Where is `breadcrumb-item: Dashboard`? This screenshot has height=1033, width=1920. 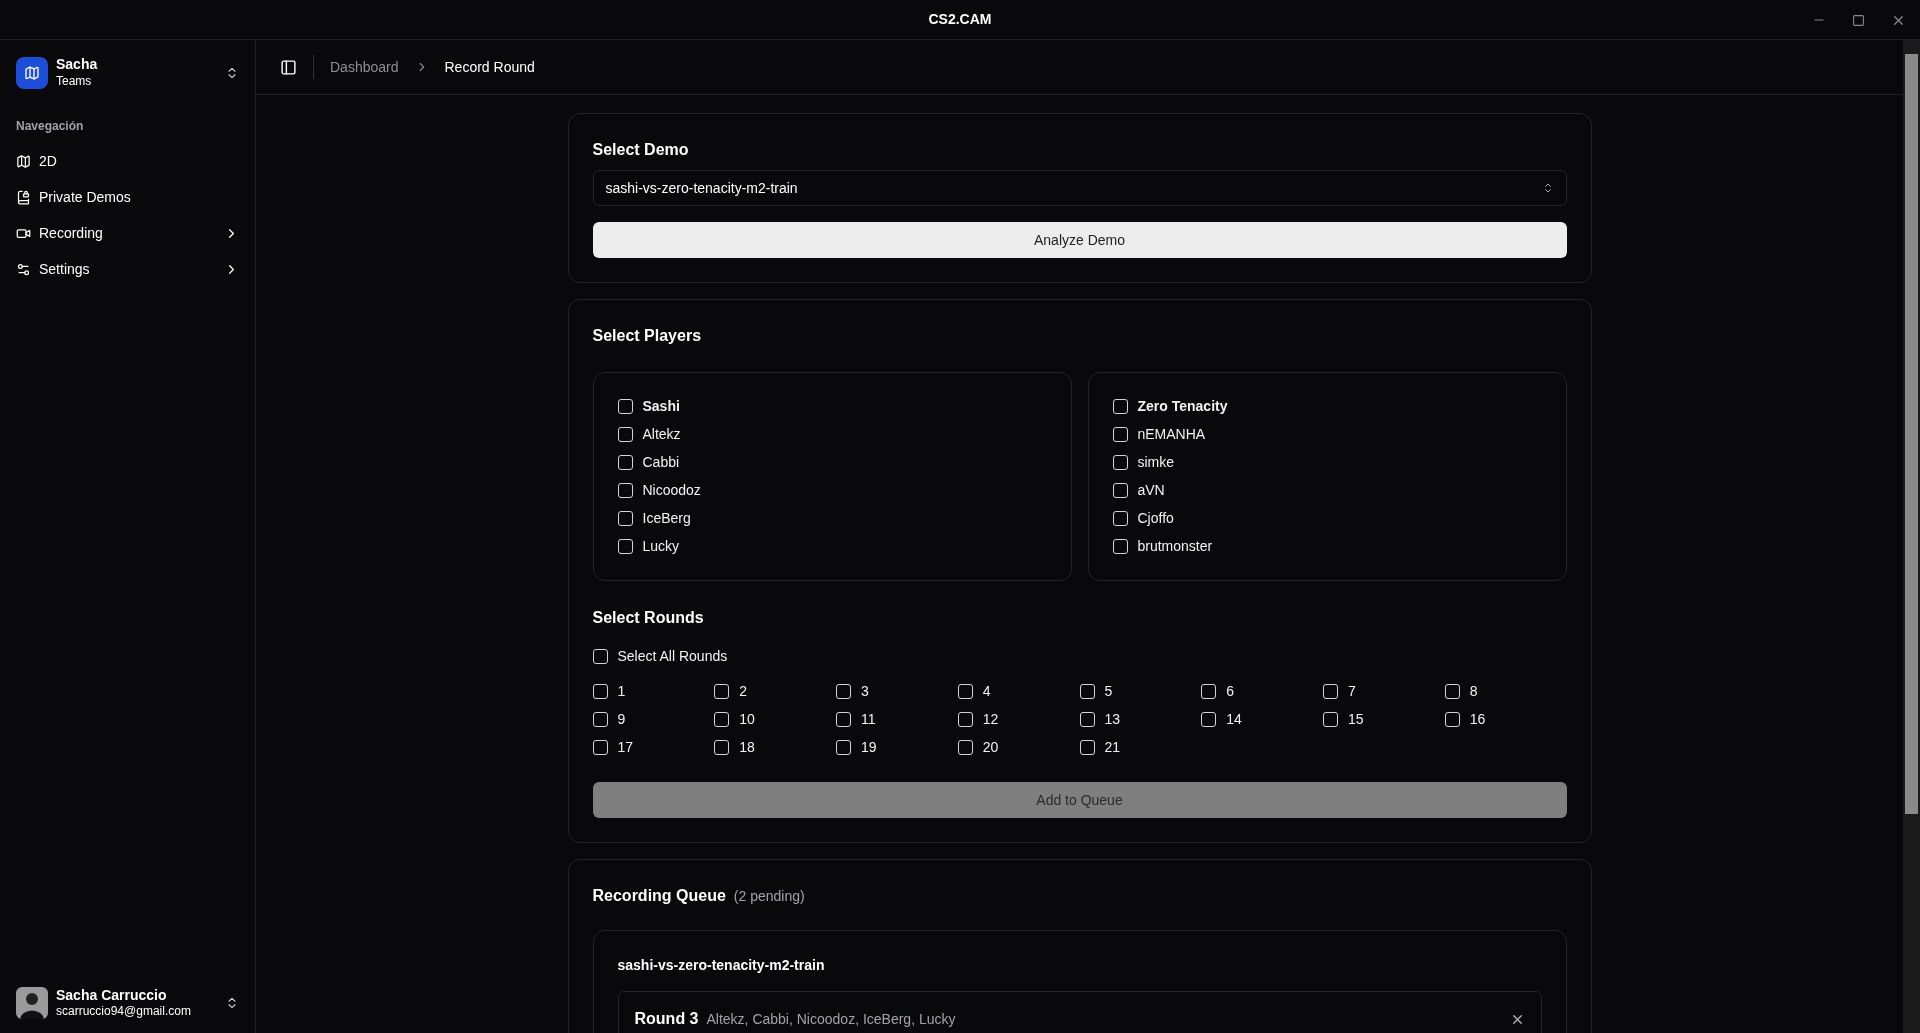 breadcrumb-item: Dashboard is located at coordinates (364, 67).